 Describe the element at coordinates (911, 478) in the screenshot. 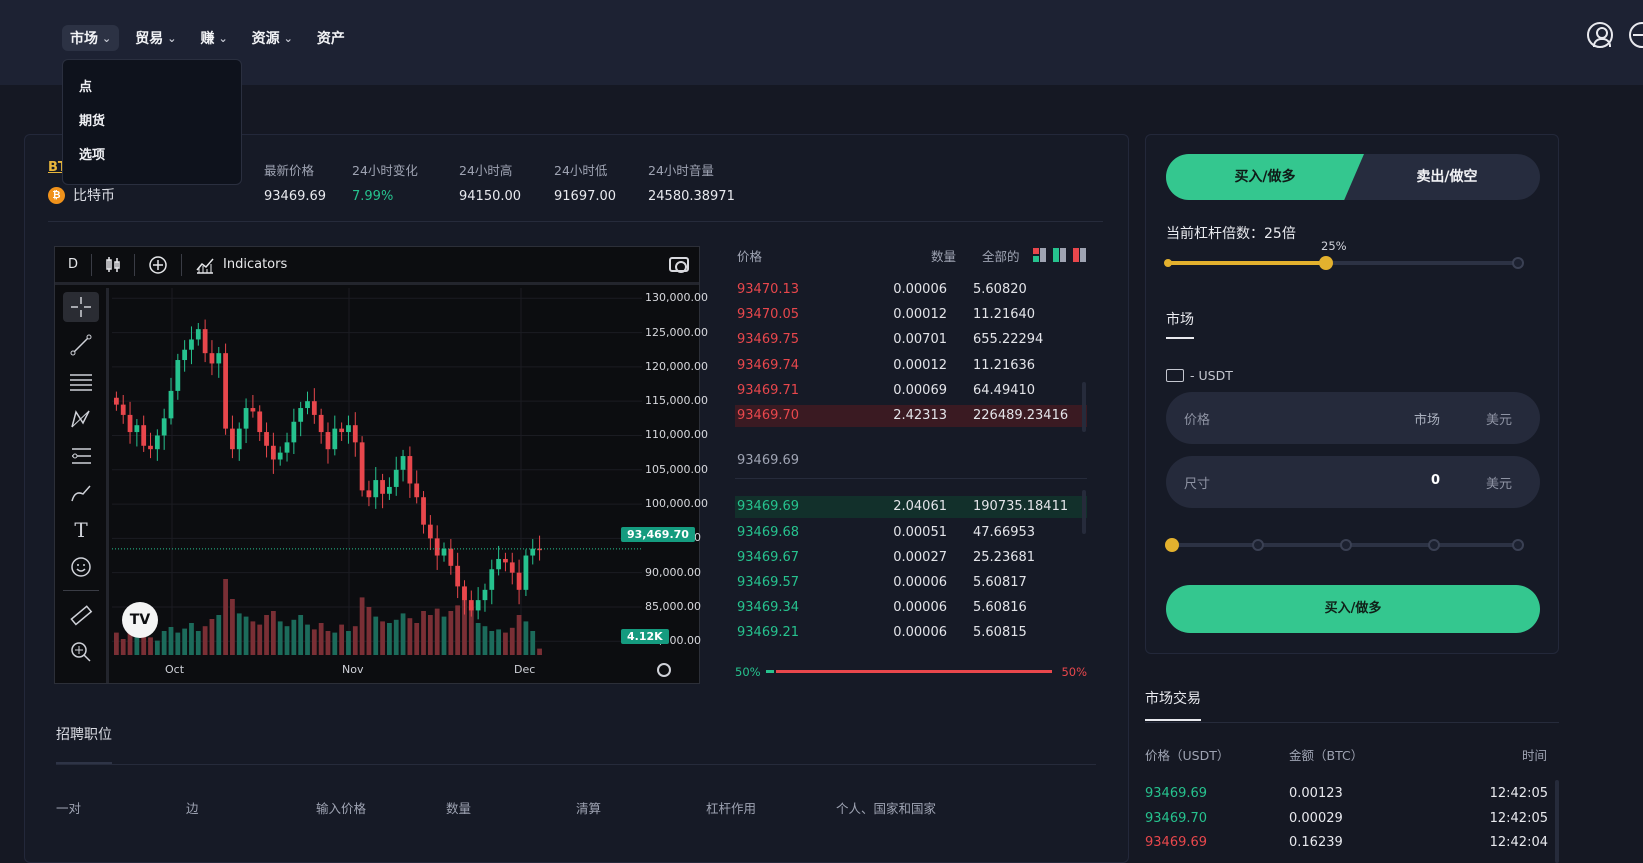

I see `divider` at that location.